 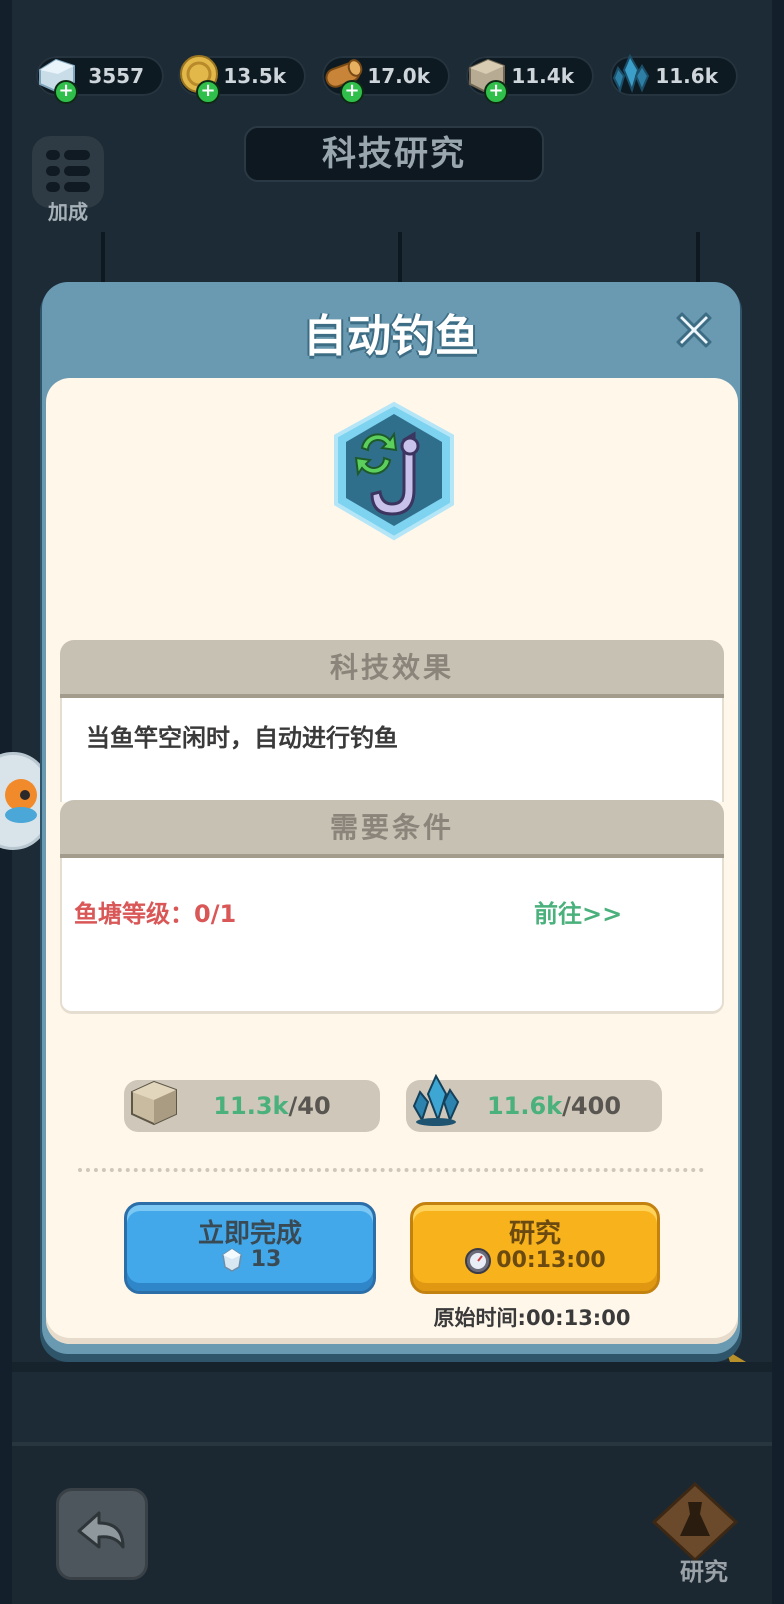 I want to click on effect-section-header: 科技效果, so click(x=392, y=669).